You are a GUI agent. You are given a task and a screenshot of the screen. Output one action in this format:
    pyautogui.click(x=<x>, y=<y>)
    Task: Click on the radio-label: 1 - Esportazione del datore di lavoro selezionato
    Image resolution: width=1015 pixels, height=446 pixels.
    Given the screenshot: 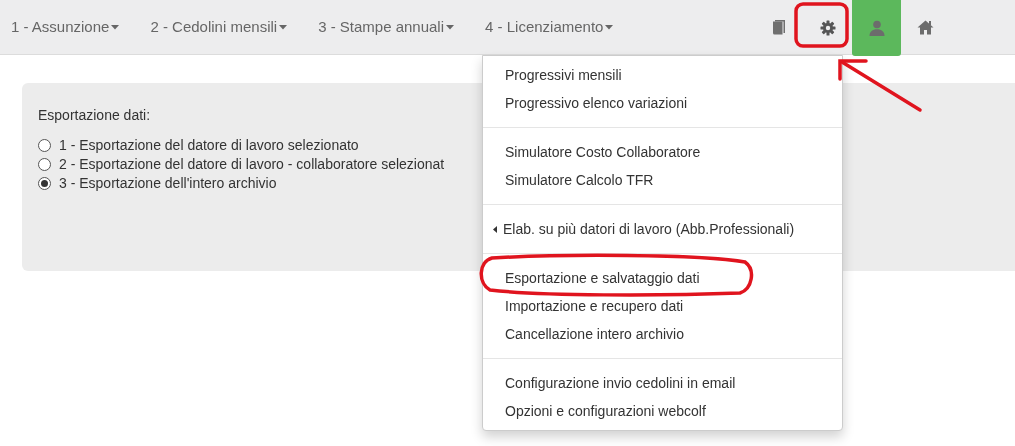 What is the action you would take?
    pyautogui.click(x=209, y=145)
    